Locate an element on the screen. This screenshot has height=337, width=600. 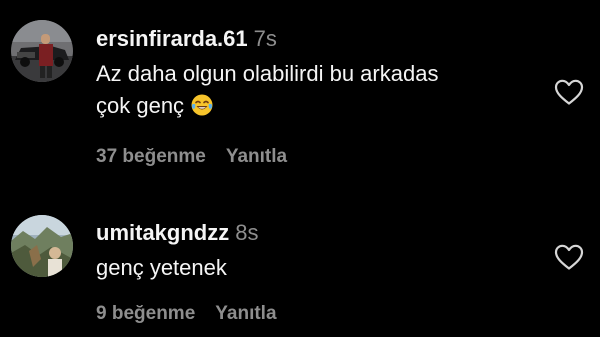
timestamp: 7s is located at coordinates (265, 38).